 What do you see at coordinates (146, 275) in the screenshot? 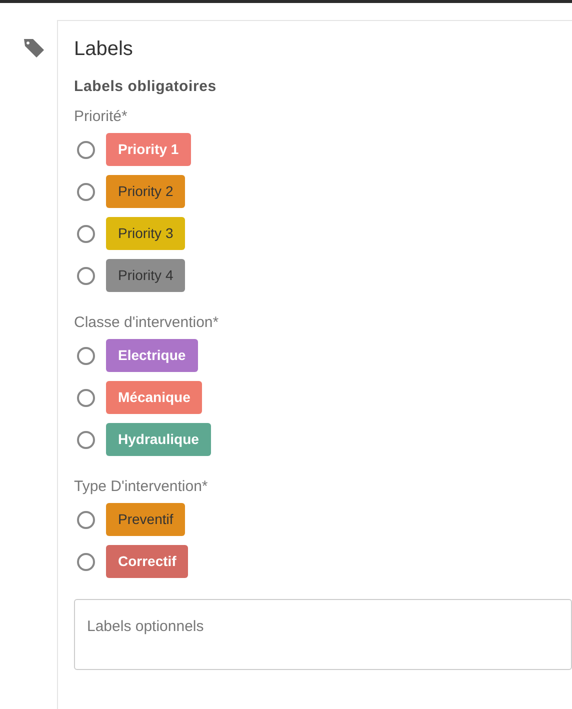
I see `label-tag: Priority 4` at bounding box center [146, 275].